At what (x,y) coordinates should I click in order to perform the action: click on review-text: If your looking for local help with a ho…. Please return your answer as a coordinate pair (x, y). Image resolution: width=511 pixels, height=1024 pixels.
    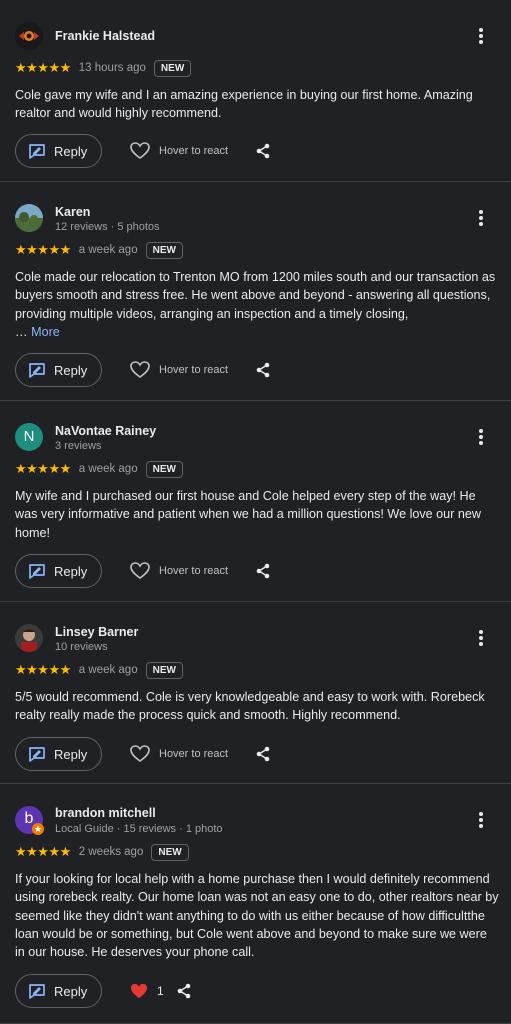
    Looking at the image, I should click on (257, 916).